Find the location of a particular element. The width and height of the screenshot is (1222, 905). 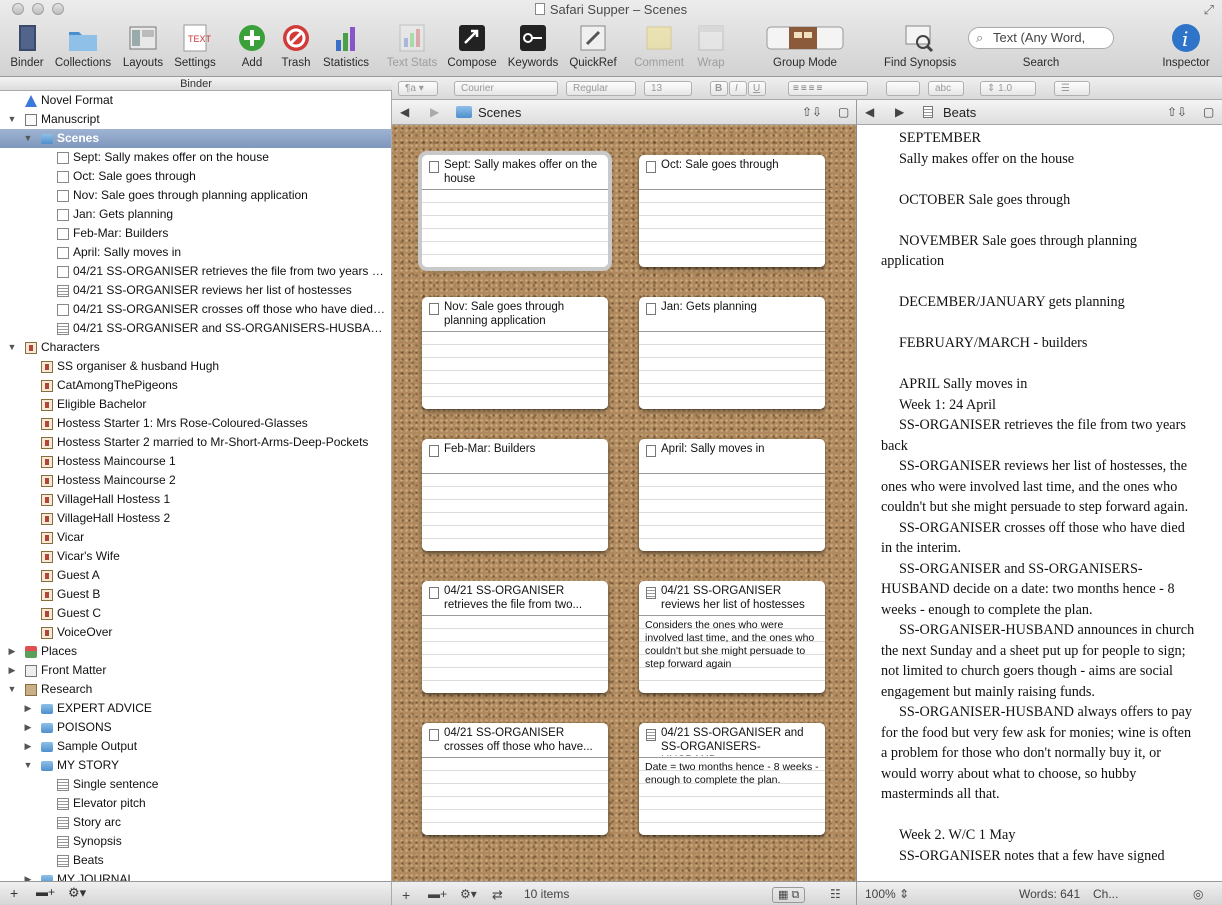

font-family-select: Courier is located at coordinates (506, 88).